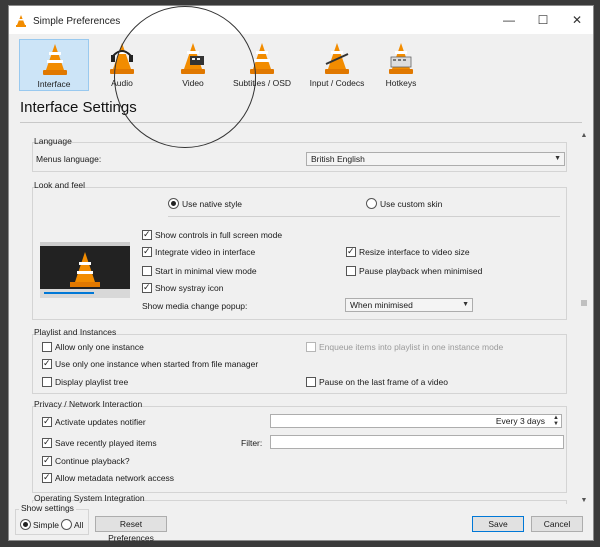  What do you see at coordinates (205, 252) in the screenshot?
I see `integrate-video-label: Integrate video in interface` at bounding box center [205, 252].